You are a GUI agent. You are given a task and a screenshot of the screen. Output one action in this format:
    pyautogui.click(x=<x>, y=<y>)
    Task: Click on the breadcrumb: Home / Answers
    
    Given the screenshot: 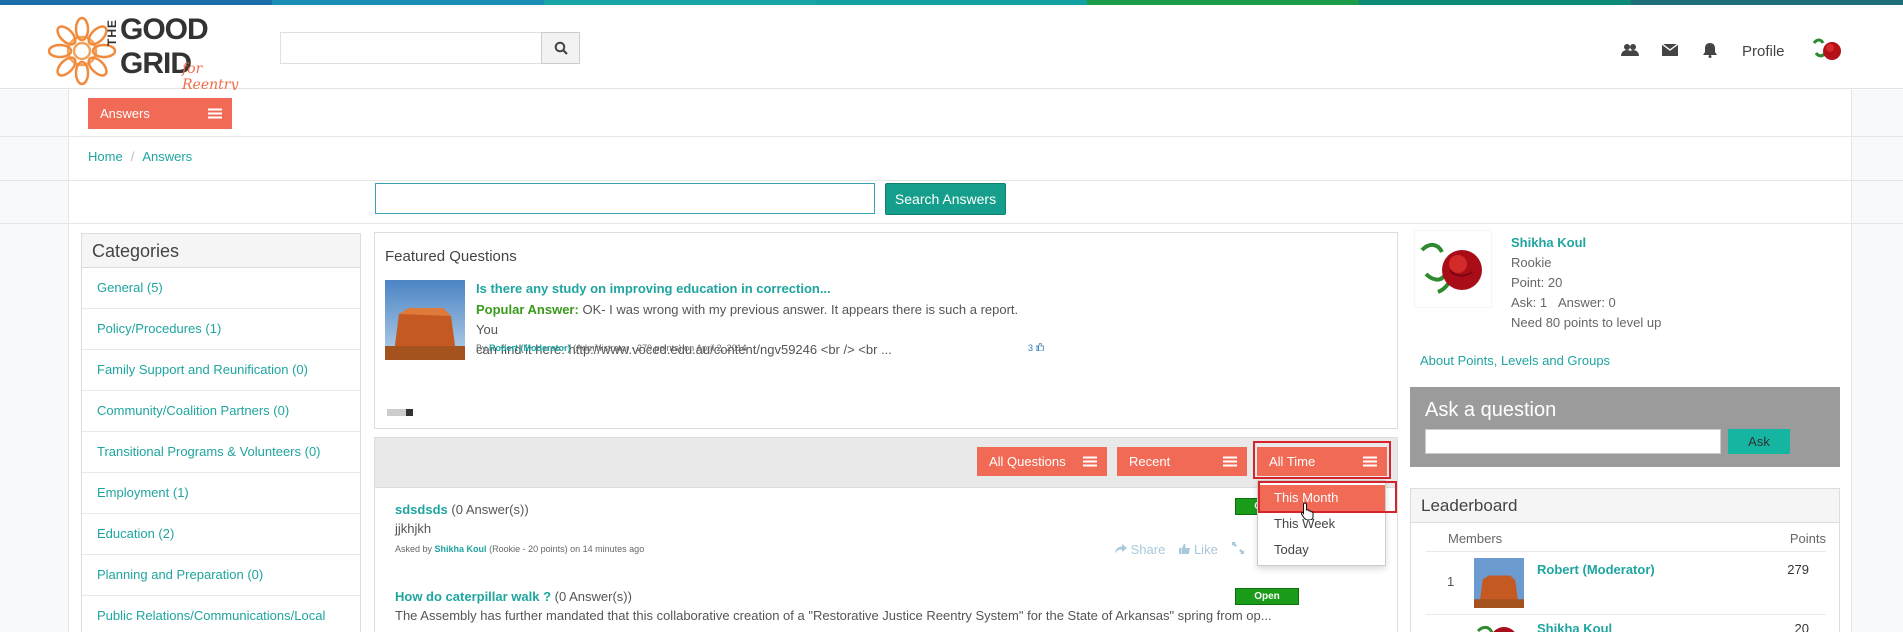 What is the action you would take?
    pyautogui.click(x=140, y=156)
    